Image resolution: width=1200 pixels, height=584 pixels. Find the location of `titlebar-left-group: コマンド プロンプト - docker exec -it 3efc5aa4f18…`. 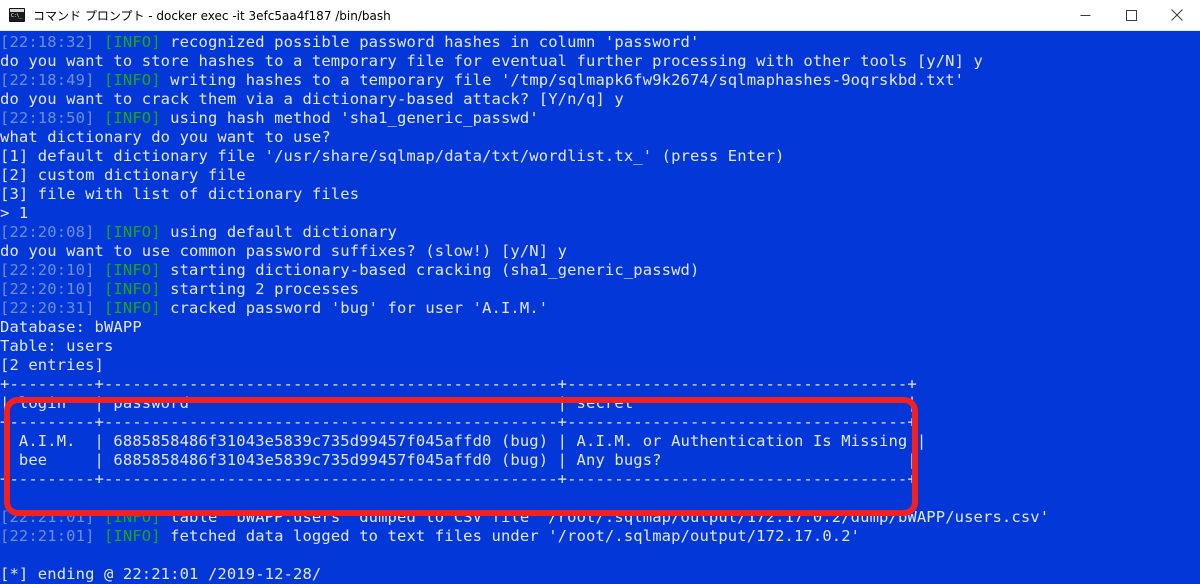

titlebar-left-group: コマンド プロンプト - docker exec -it 3efc5aa4f18… is located at coordinates (531, 15).